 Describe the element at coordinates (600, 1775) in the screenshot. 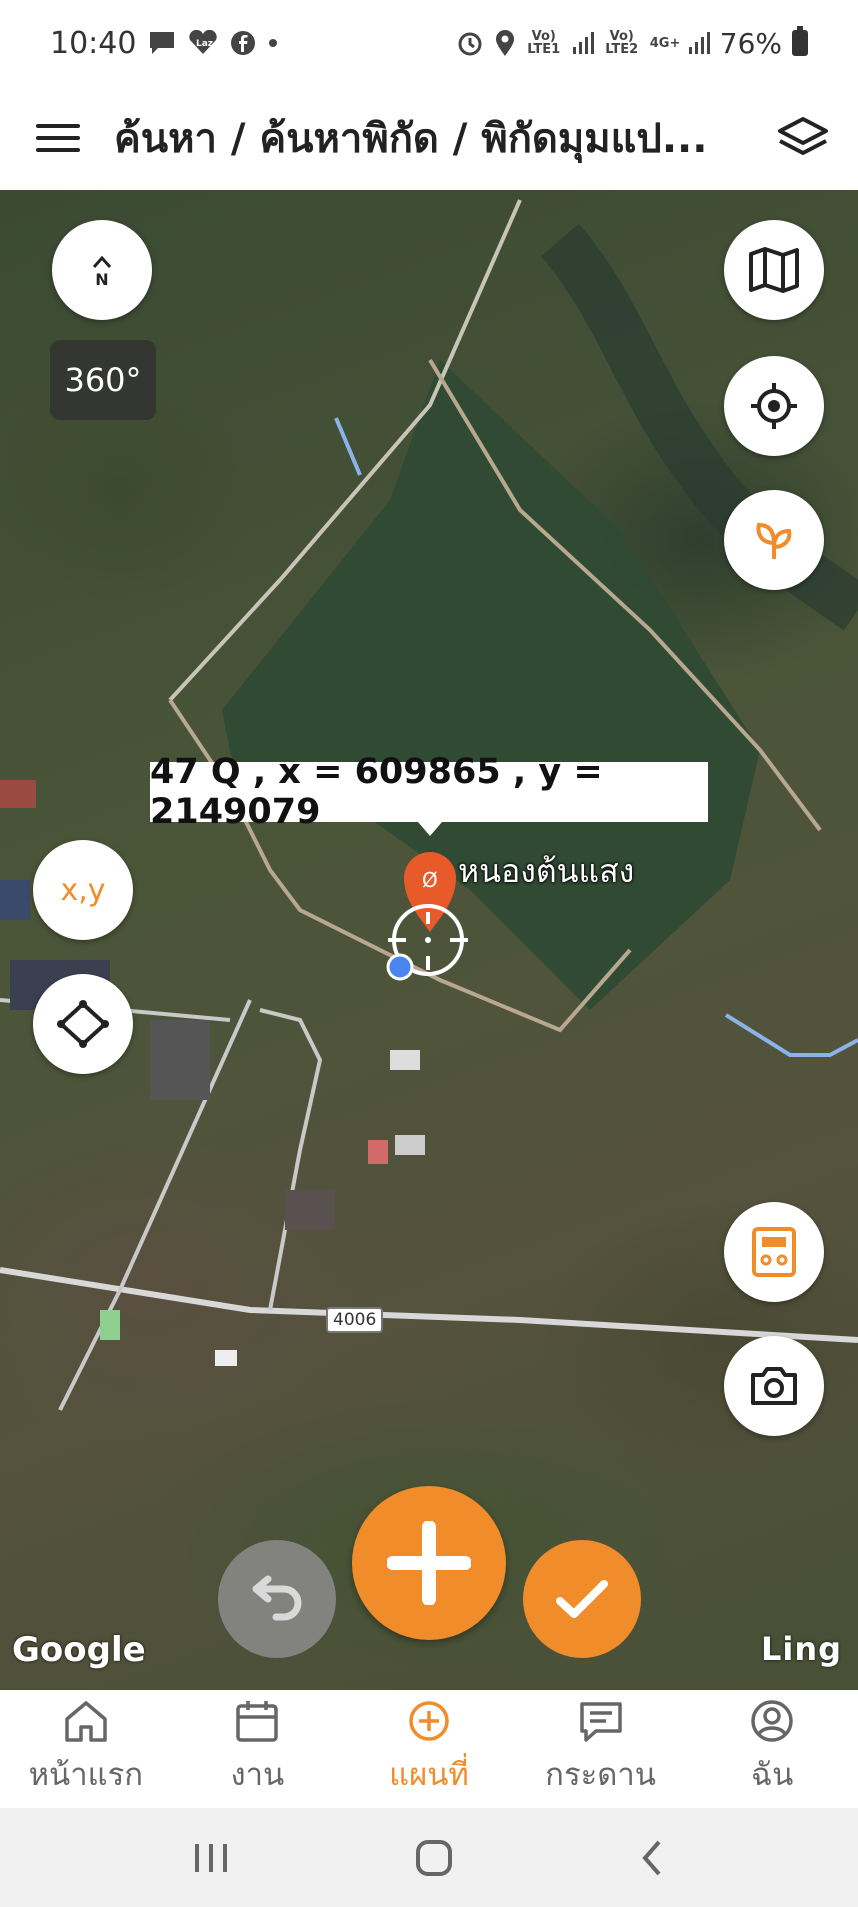

I see `nav-label-board: กระดาน` at that location.